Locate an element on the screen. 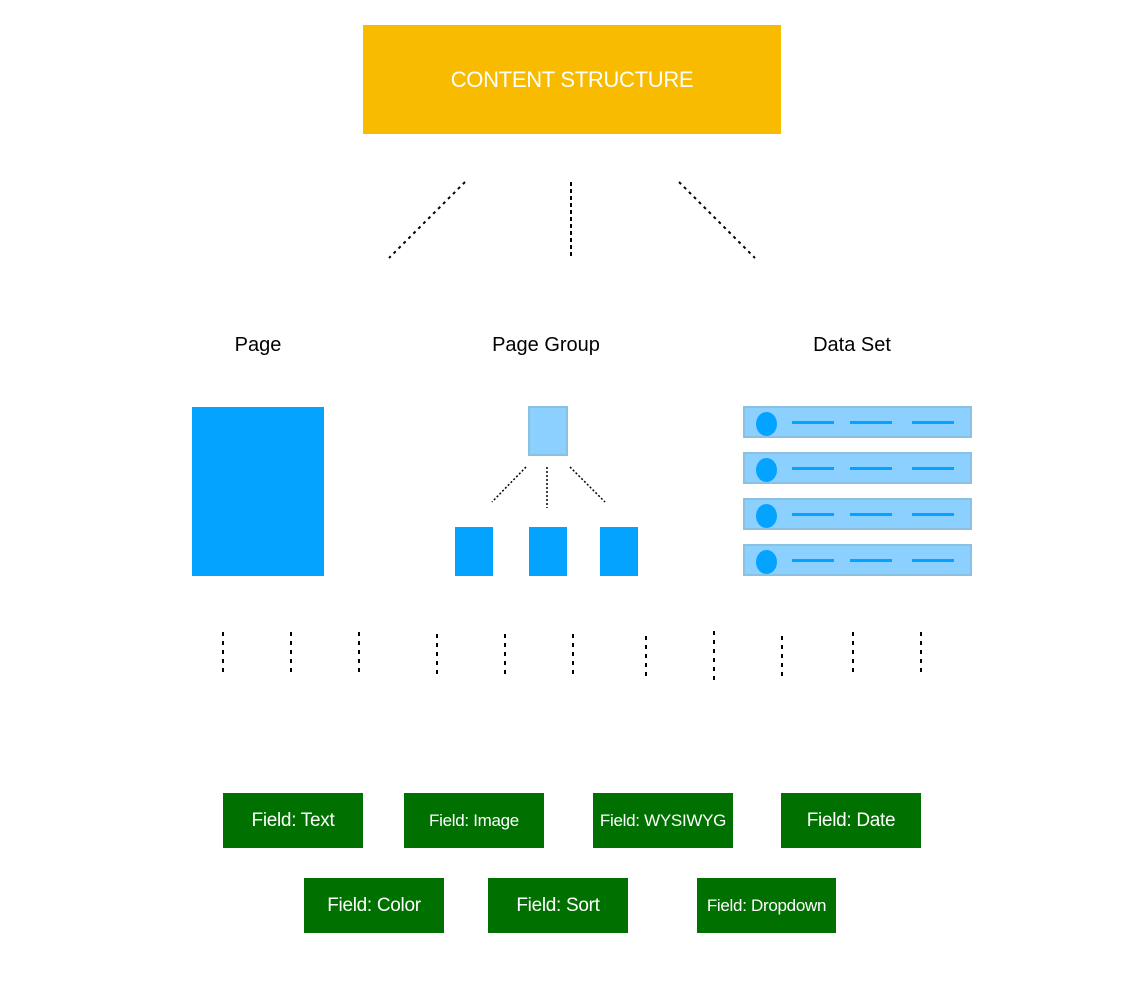 The height and width of the screenshot is (998, 1124). connector-root-to-data-set is located at coordinates (717, 220).